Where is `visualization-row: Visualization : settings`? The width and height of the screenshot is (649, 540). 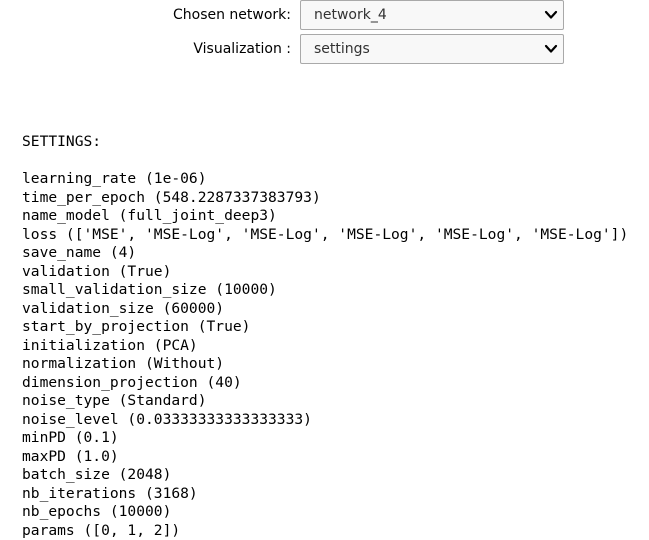
visualization-row: Visualization : settings is located at coordinates (324, 49).